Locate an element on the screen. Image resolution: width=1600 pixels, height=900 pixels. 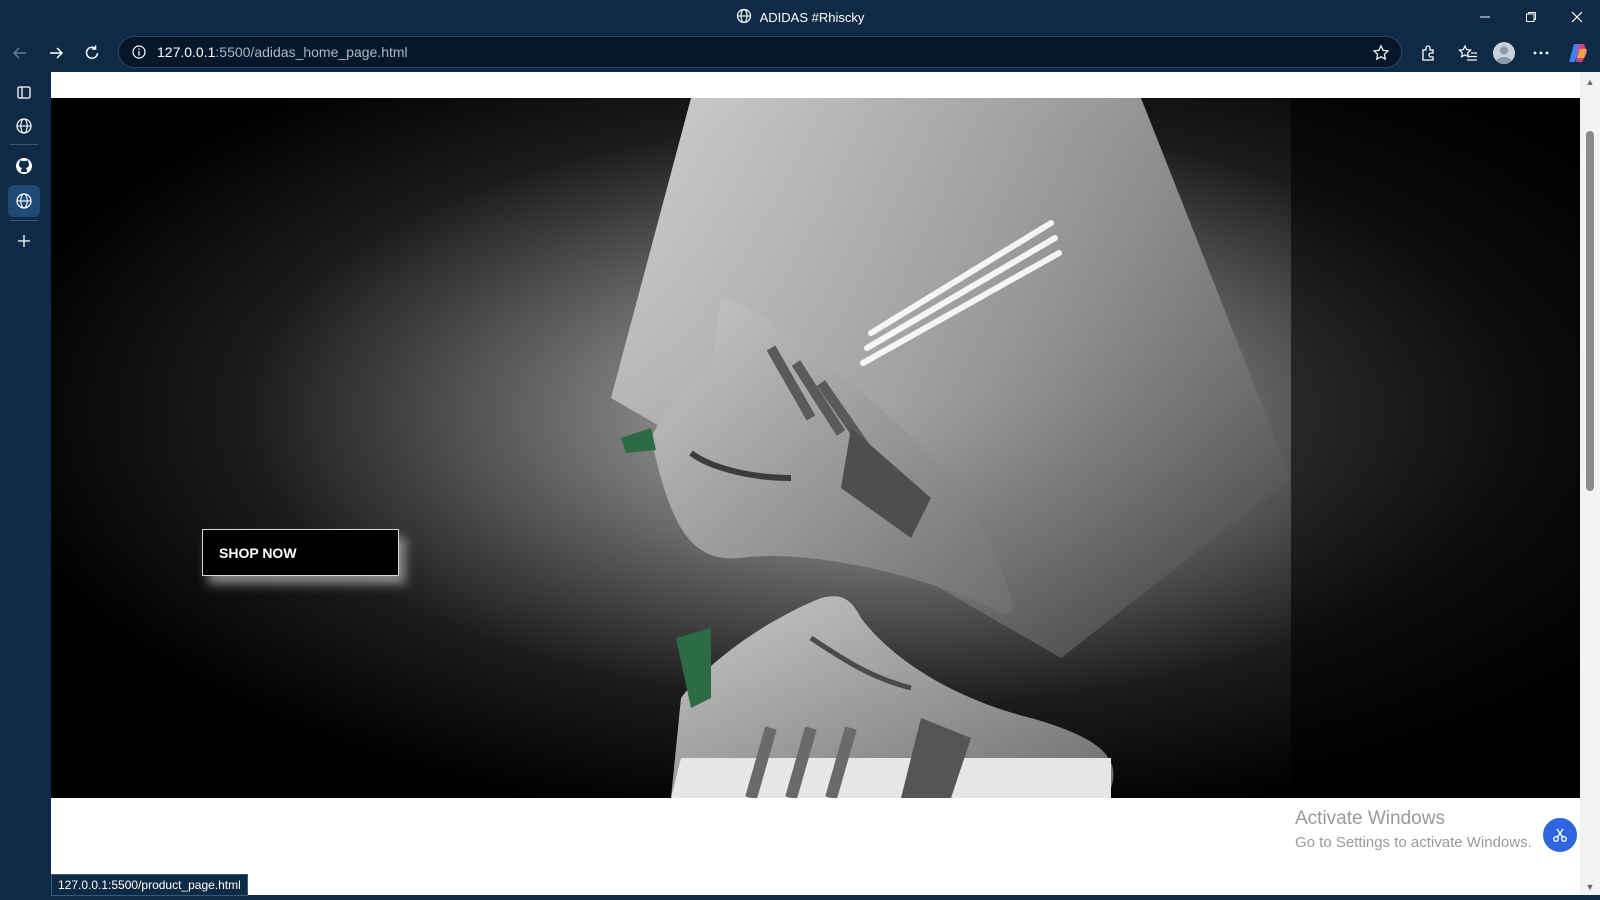
extensions-icon is located at coordinates (1428, 53).